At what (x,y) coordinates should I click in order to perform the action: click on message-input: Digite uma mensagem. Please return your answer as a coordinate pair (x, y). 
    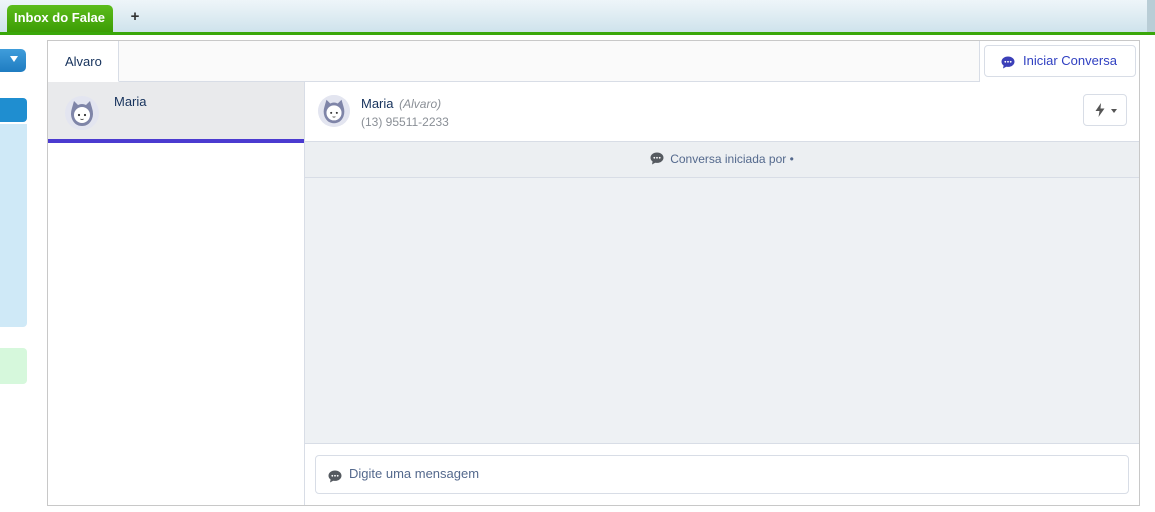
    Looking at the image, I should click on (722, 474).